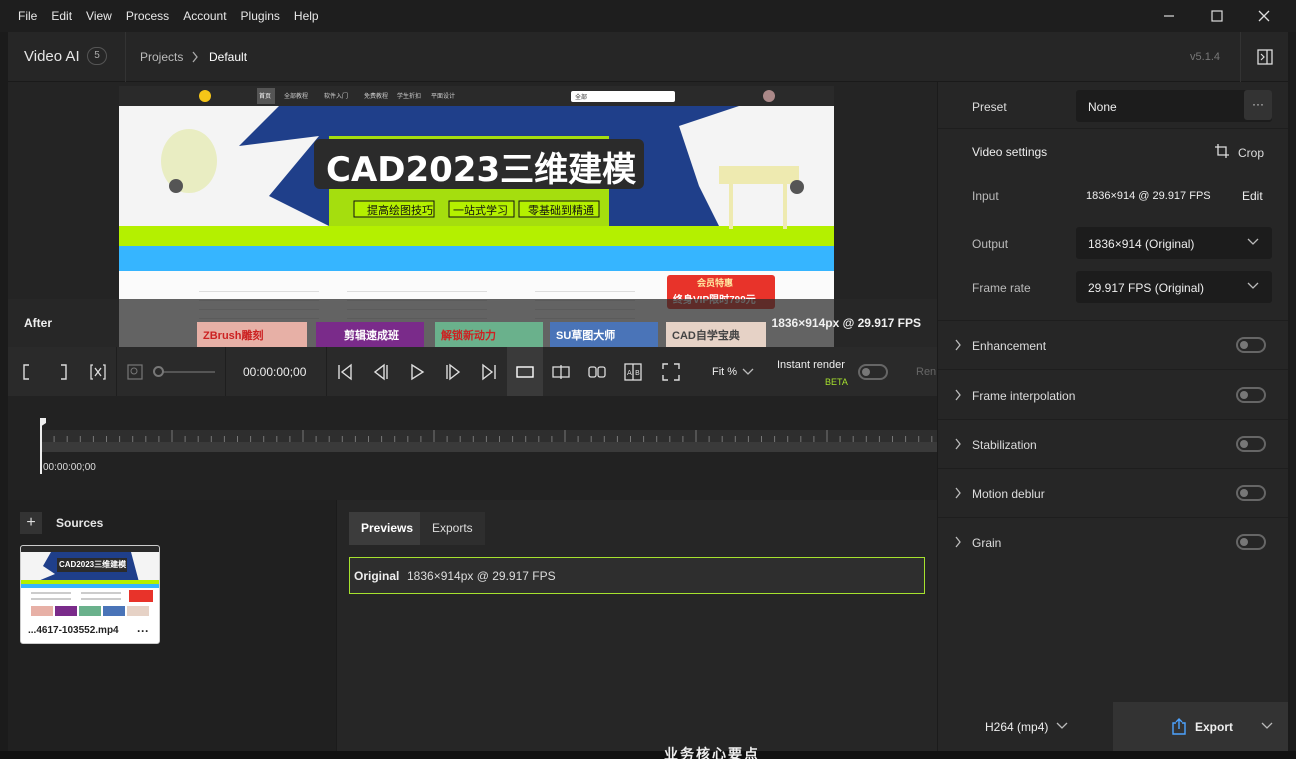  Describe the element at coordinates (561, 372) in the screenshot. I see `split-view-button` at that location.